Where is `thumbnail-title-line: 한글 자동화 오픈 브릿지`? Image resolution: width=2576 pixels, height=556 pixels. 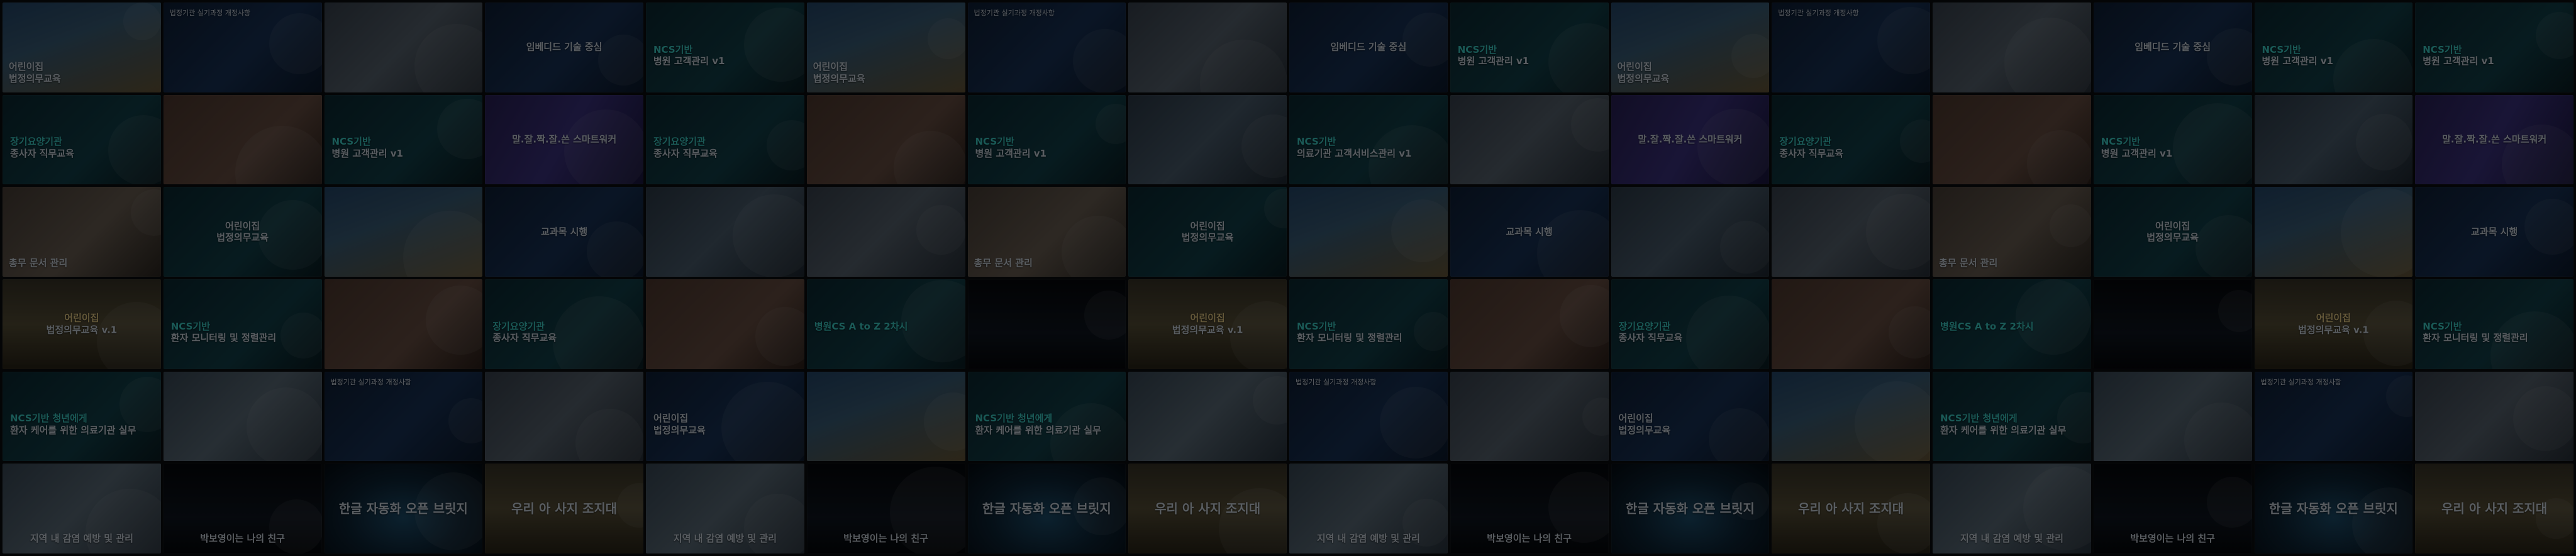
thumbnail-title-line: 한글 자동화 오픈 브릿지 is located at coordinates (403, 508).